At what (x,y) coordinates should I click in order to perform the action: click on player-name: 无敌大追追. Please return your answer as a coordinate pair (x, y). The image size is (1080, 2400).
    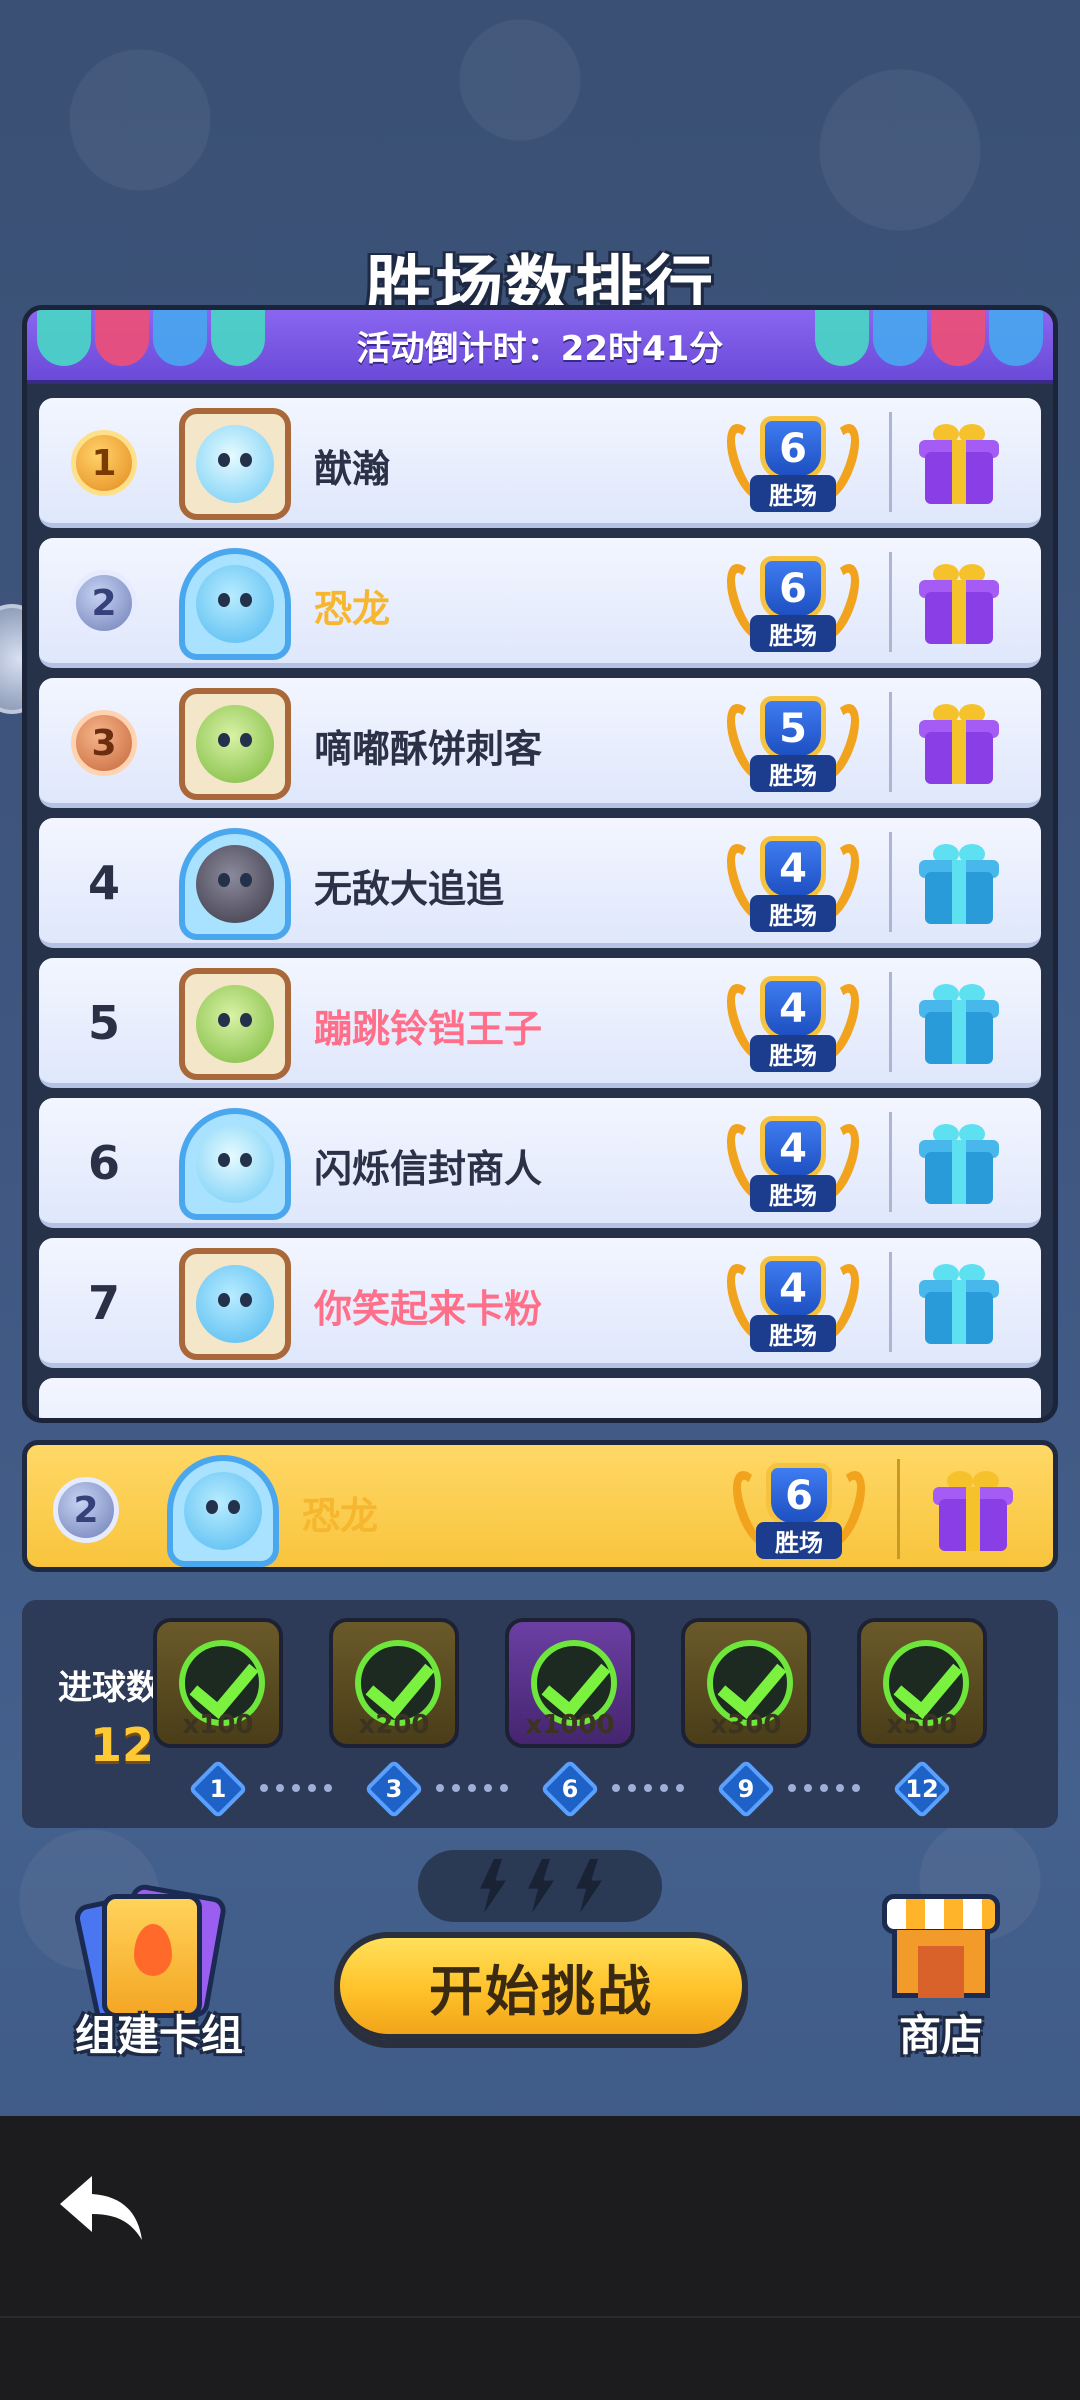
    Looking at the image, I should click on (409, 889).